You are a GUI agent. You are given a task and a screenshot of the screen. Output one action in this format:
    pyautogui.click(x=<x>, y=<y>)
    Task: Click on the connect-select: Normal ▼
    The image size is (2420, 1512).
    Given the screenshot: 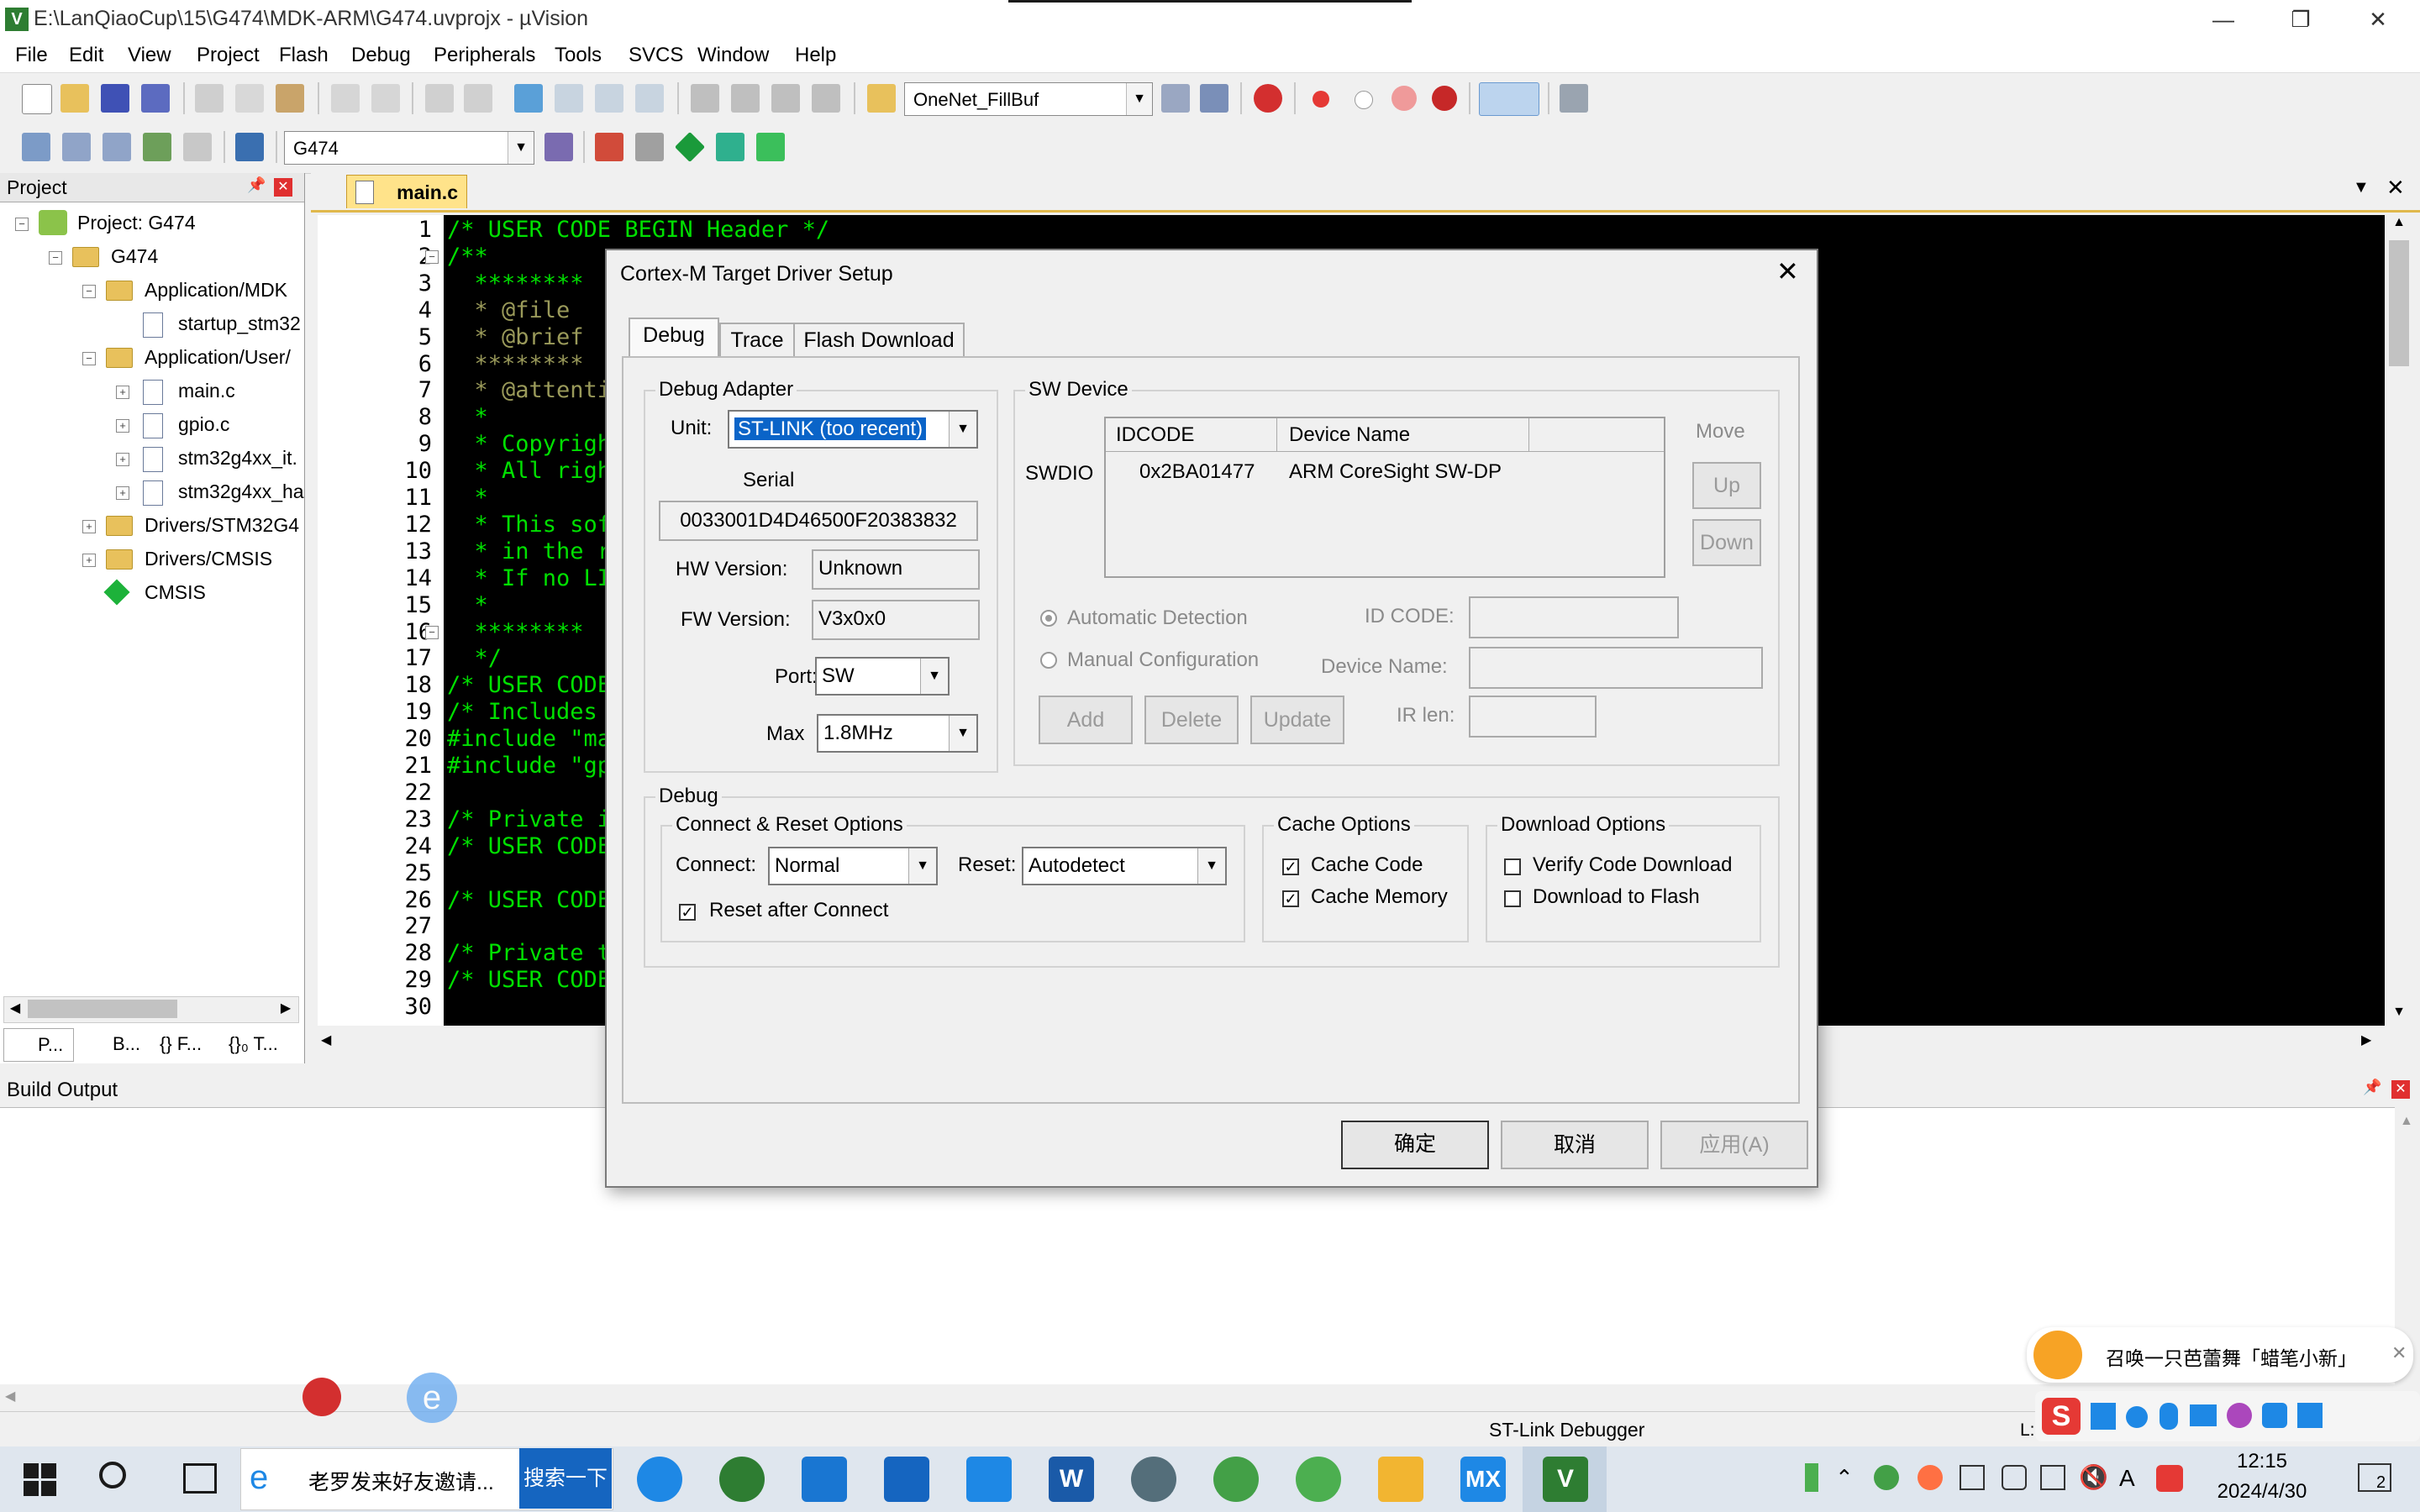 What is the action you would take?
    pyautogui.click(x=853, y=866)
    